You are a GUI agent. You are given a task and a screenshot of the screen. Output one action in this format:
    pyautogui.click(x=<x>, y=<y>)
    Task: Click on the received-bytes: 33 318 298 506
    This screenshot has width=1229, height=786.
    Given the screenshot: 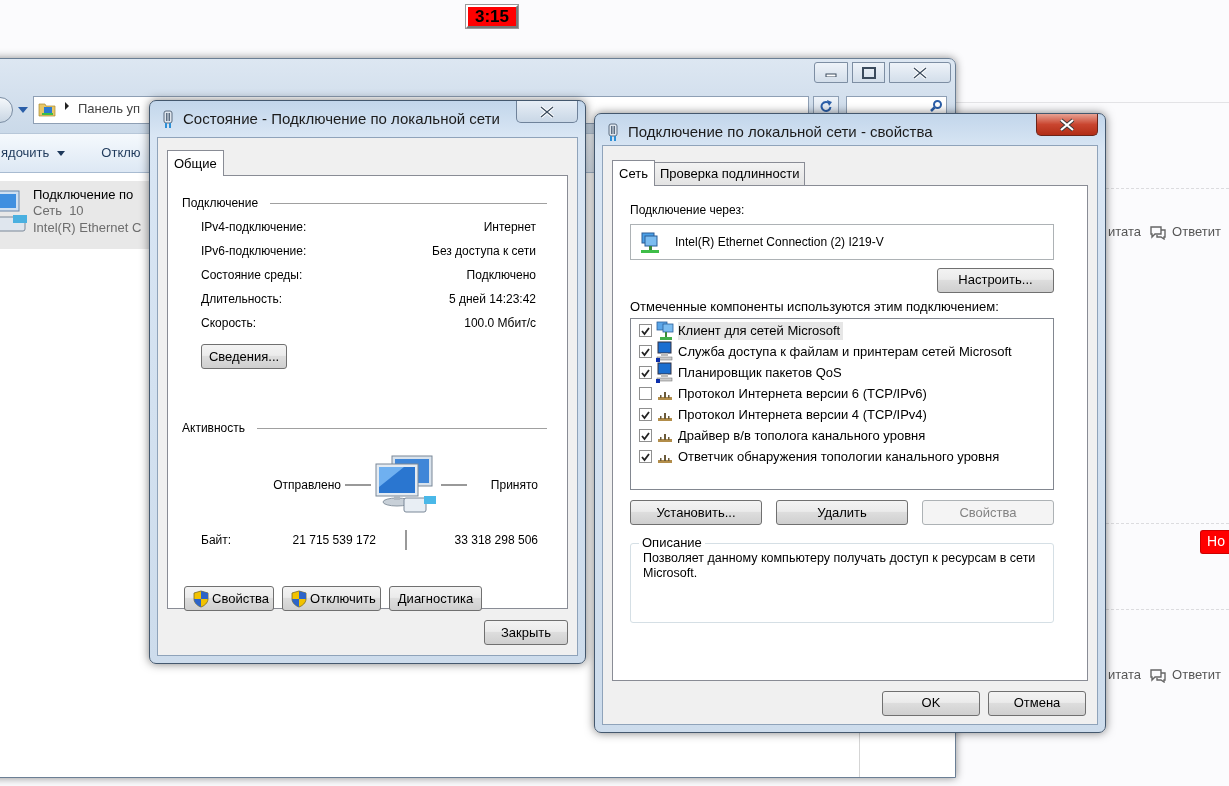 What is the action you would take?
    pyautogui.click(x=496, y=540)
    